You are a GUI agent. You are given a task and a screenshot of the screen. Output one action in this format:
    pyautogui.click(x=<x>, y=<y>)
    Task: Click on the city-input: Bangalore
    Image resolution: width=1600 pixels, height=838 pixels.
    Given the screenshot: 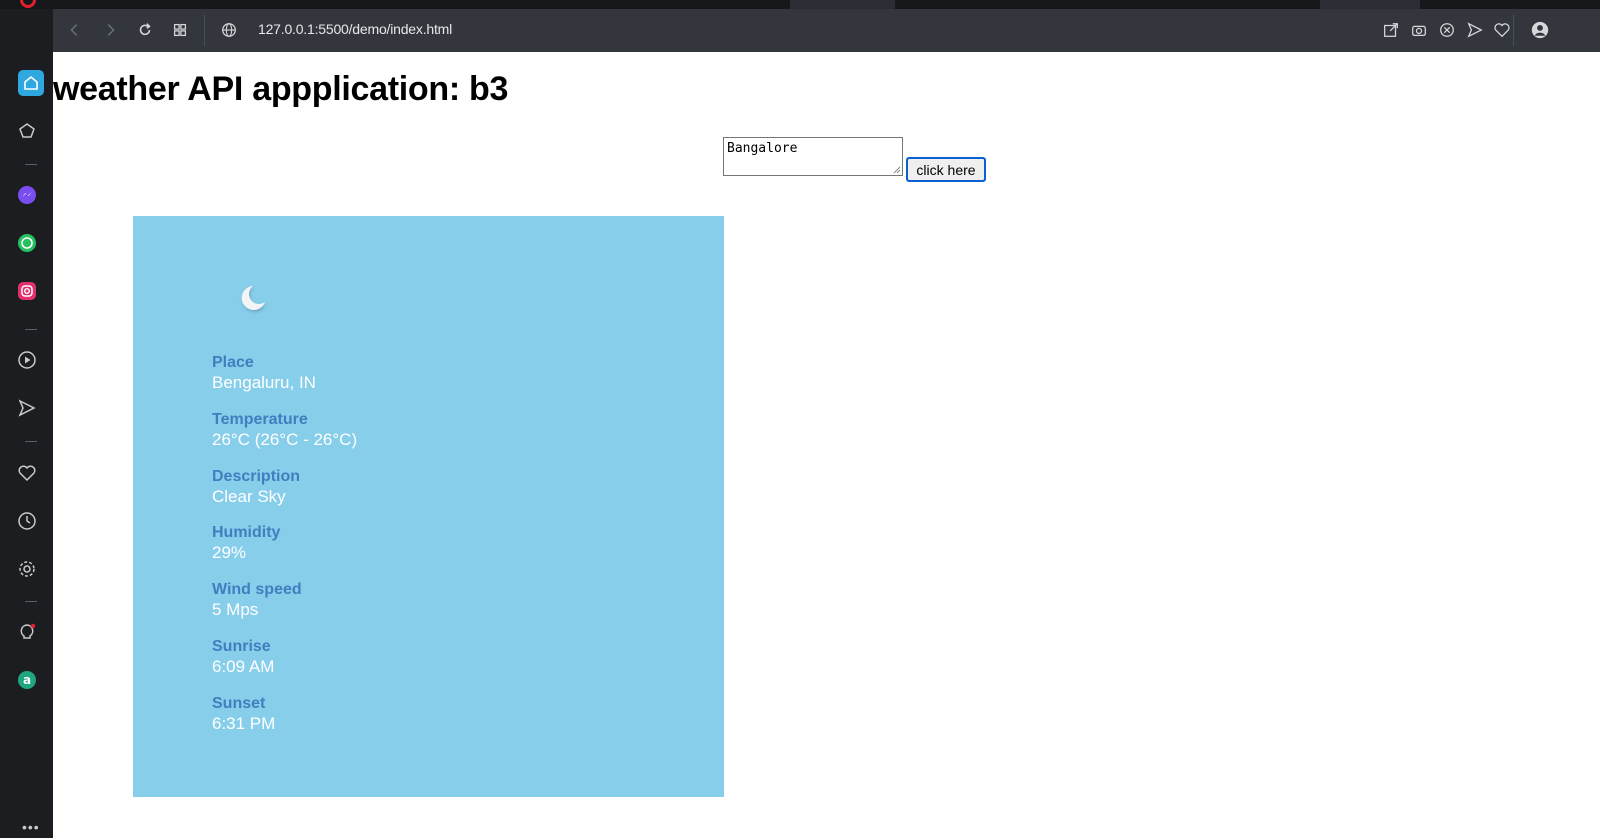 What is the action you would take?
    pyautogui.click(x=813, y=156)
    